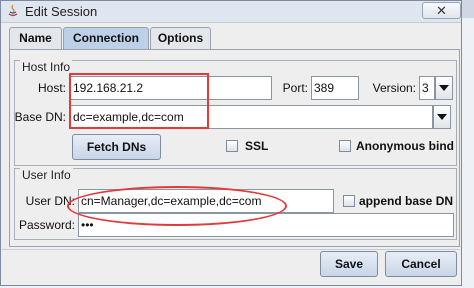 The image size is (474, 288). Describe the element at coordinates (116, 147) in the screenshot. I see `fetch-dns-button: Fetch DNs` at that location.